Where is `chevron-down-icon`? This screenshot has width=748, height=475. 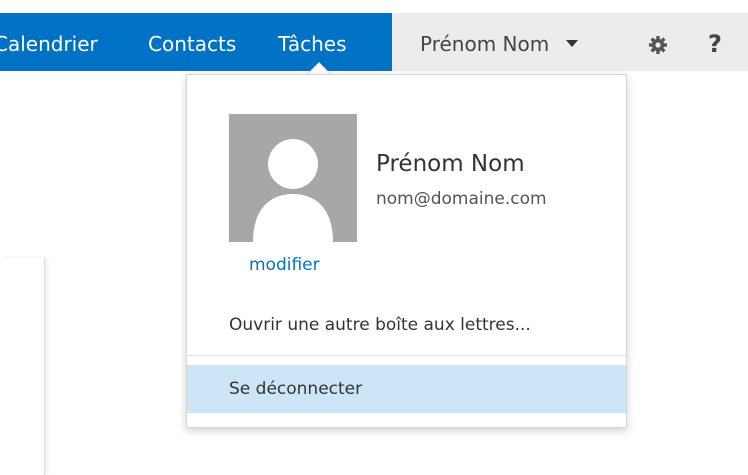
chevron-down-icon is located at coordinates (571, 43).